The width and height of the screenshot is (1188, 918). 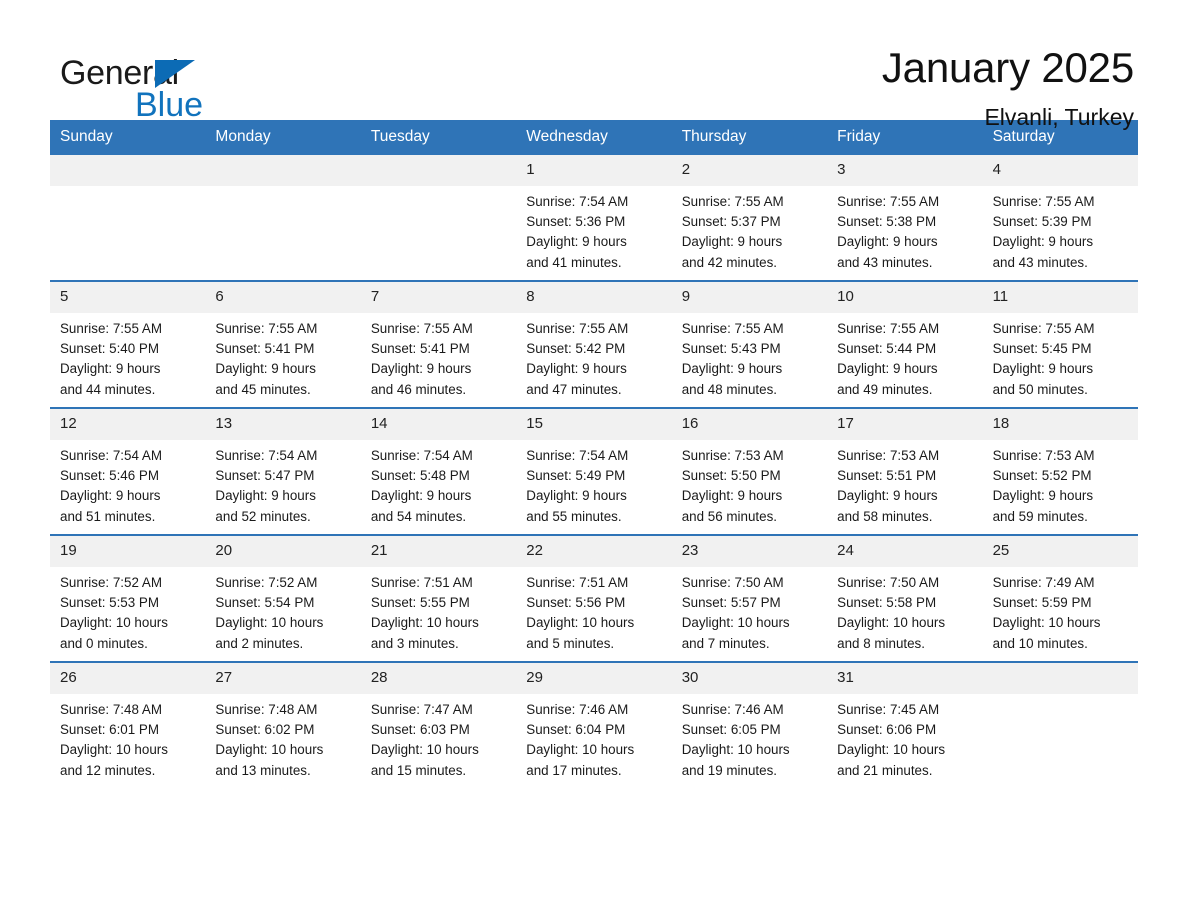 What do you see at coordinates (577, 709) in the screenshot?
I see `day-info-line: Sunrise: 7:46 AM` at bounding box center [577, 709].